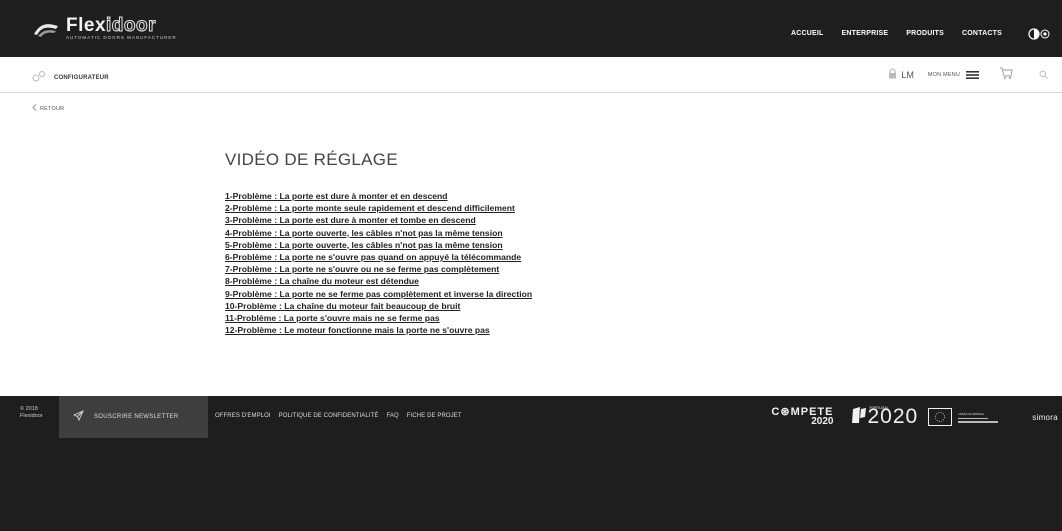 The height and width of the screenshot is (531, 1062). I want to click on nav-contacts: CONTACTS, so click(982, 33).